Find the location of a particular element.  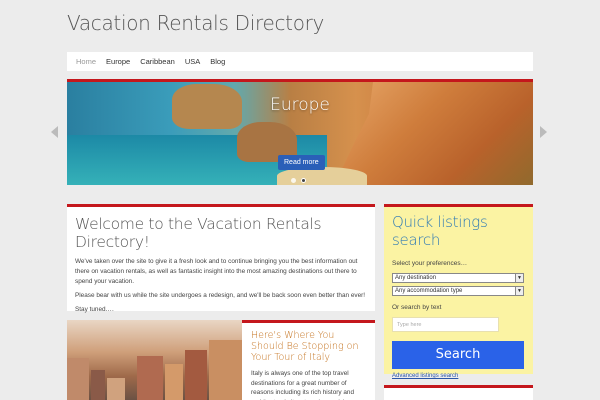

accommodation-select-value: Any accommodation type is located at coordinates (429, 291).